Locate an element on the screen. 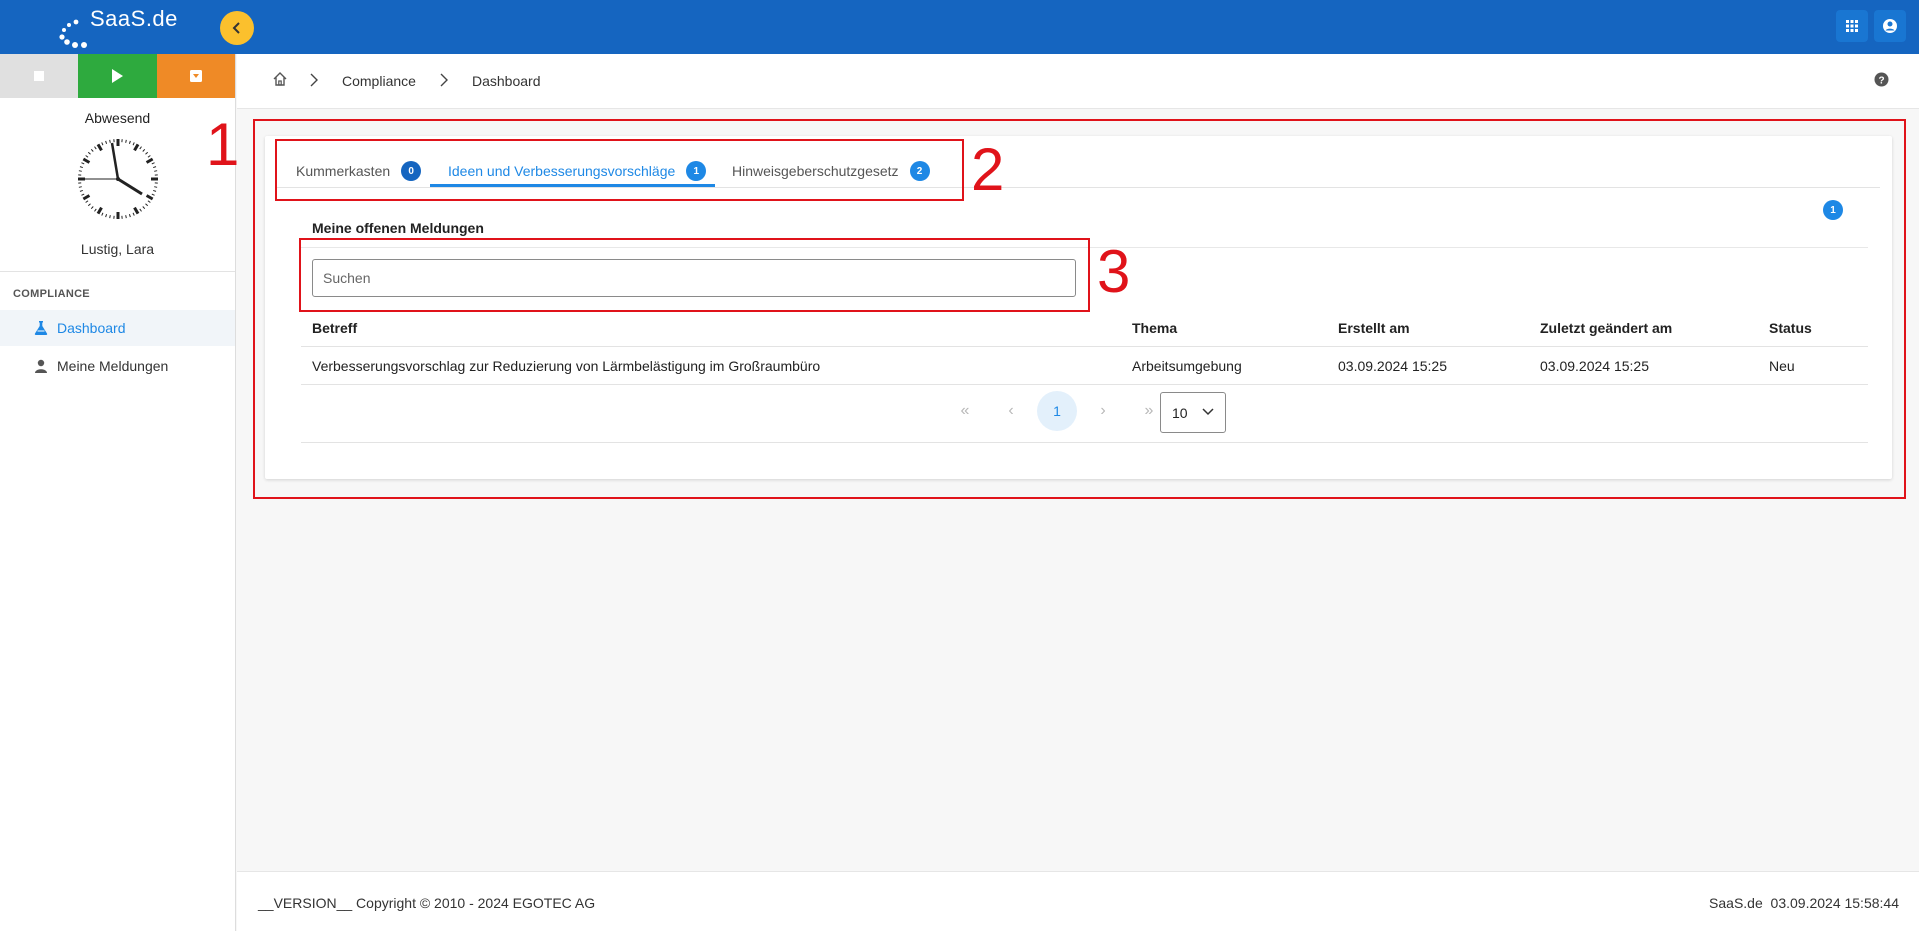  stop-icon is located at coordinates (39, 76).